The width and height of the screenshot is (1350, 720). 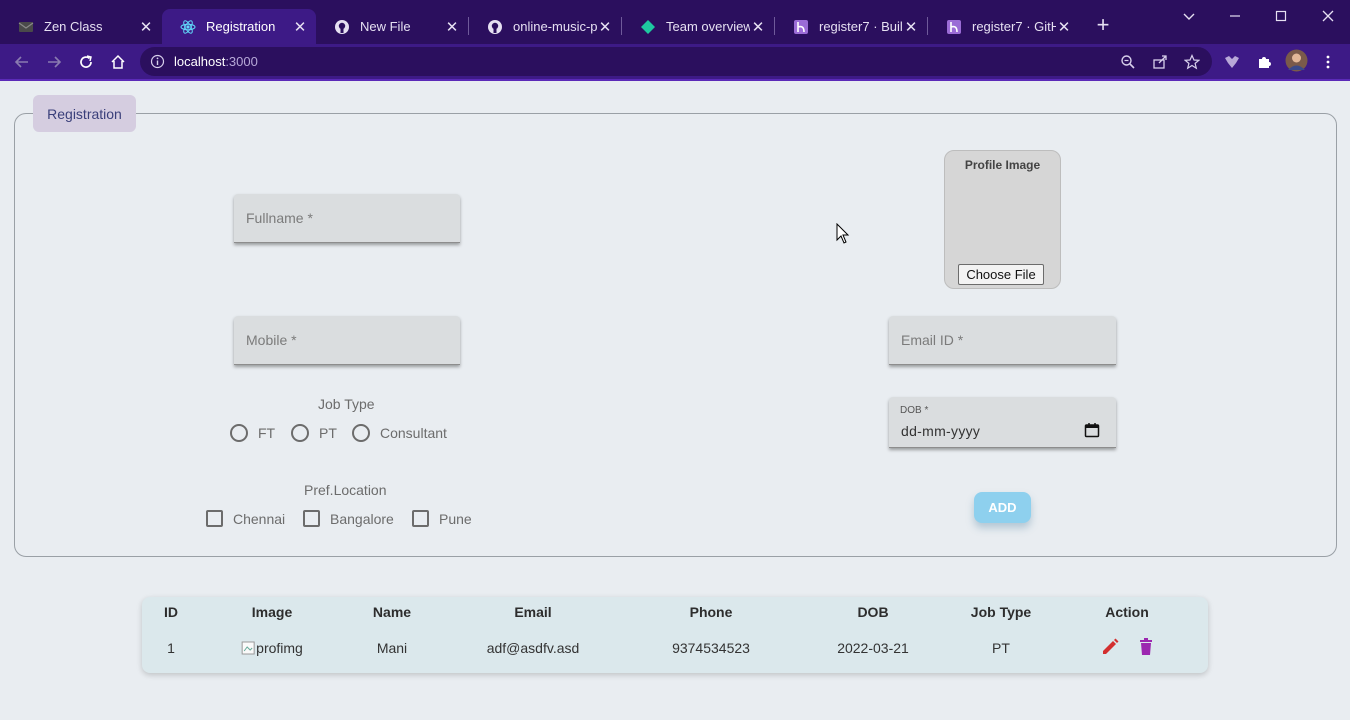 I want to click on new-tab-button: +, so click(x=1103, y=25).